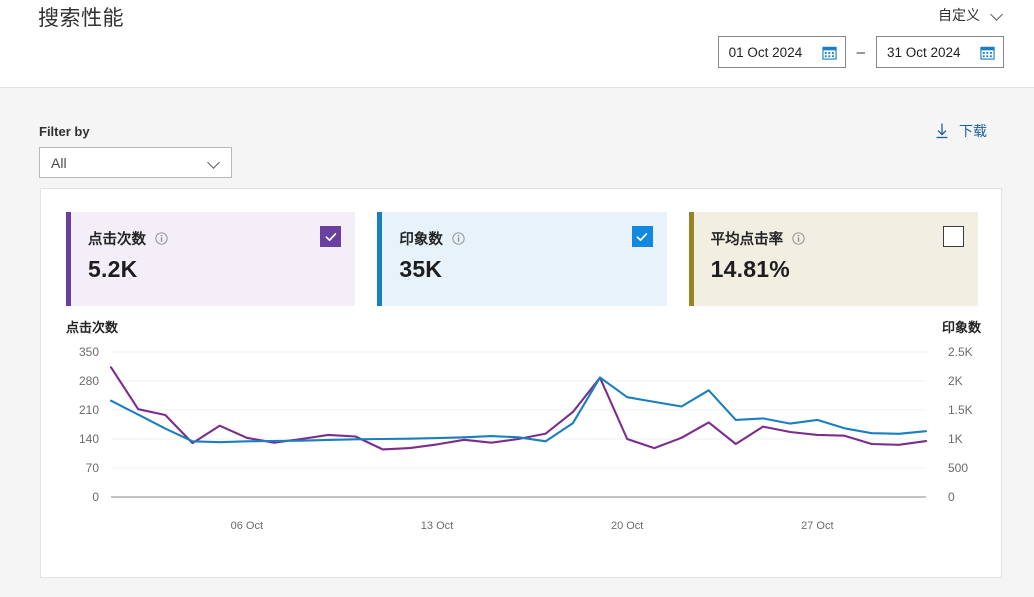 Image resolution: width=1034 pixels, height=597 pixels. I want to click on download-icon, so click(942, 131).